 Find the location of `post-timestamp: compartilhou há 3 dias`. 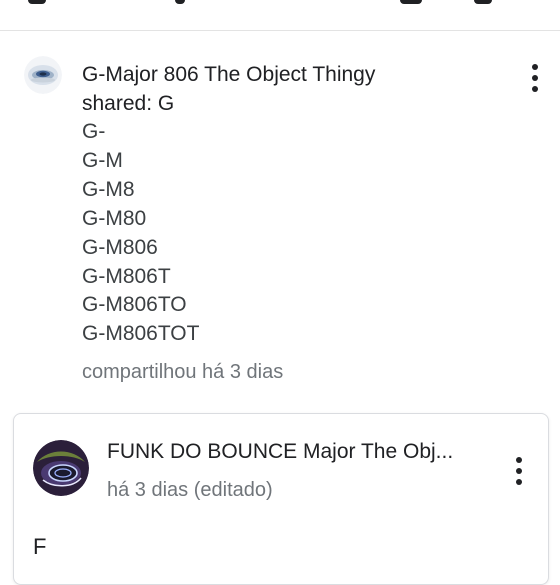

post-timestamp: compartilhou há 3 dias is located at coordinates (183, 372).